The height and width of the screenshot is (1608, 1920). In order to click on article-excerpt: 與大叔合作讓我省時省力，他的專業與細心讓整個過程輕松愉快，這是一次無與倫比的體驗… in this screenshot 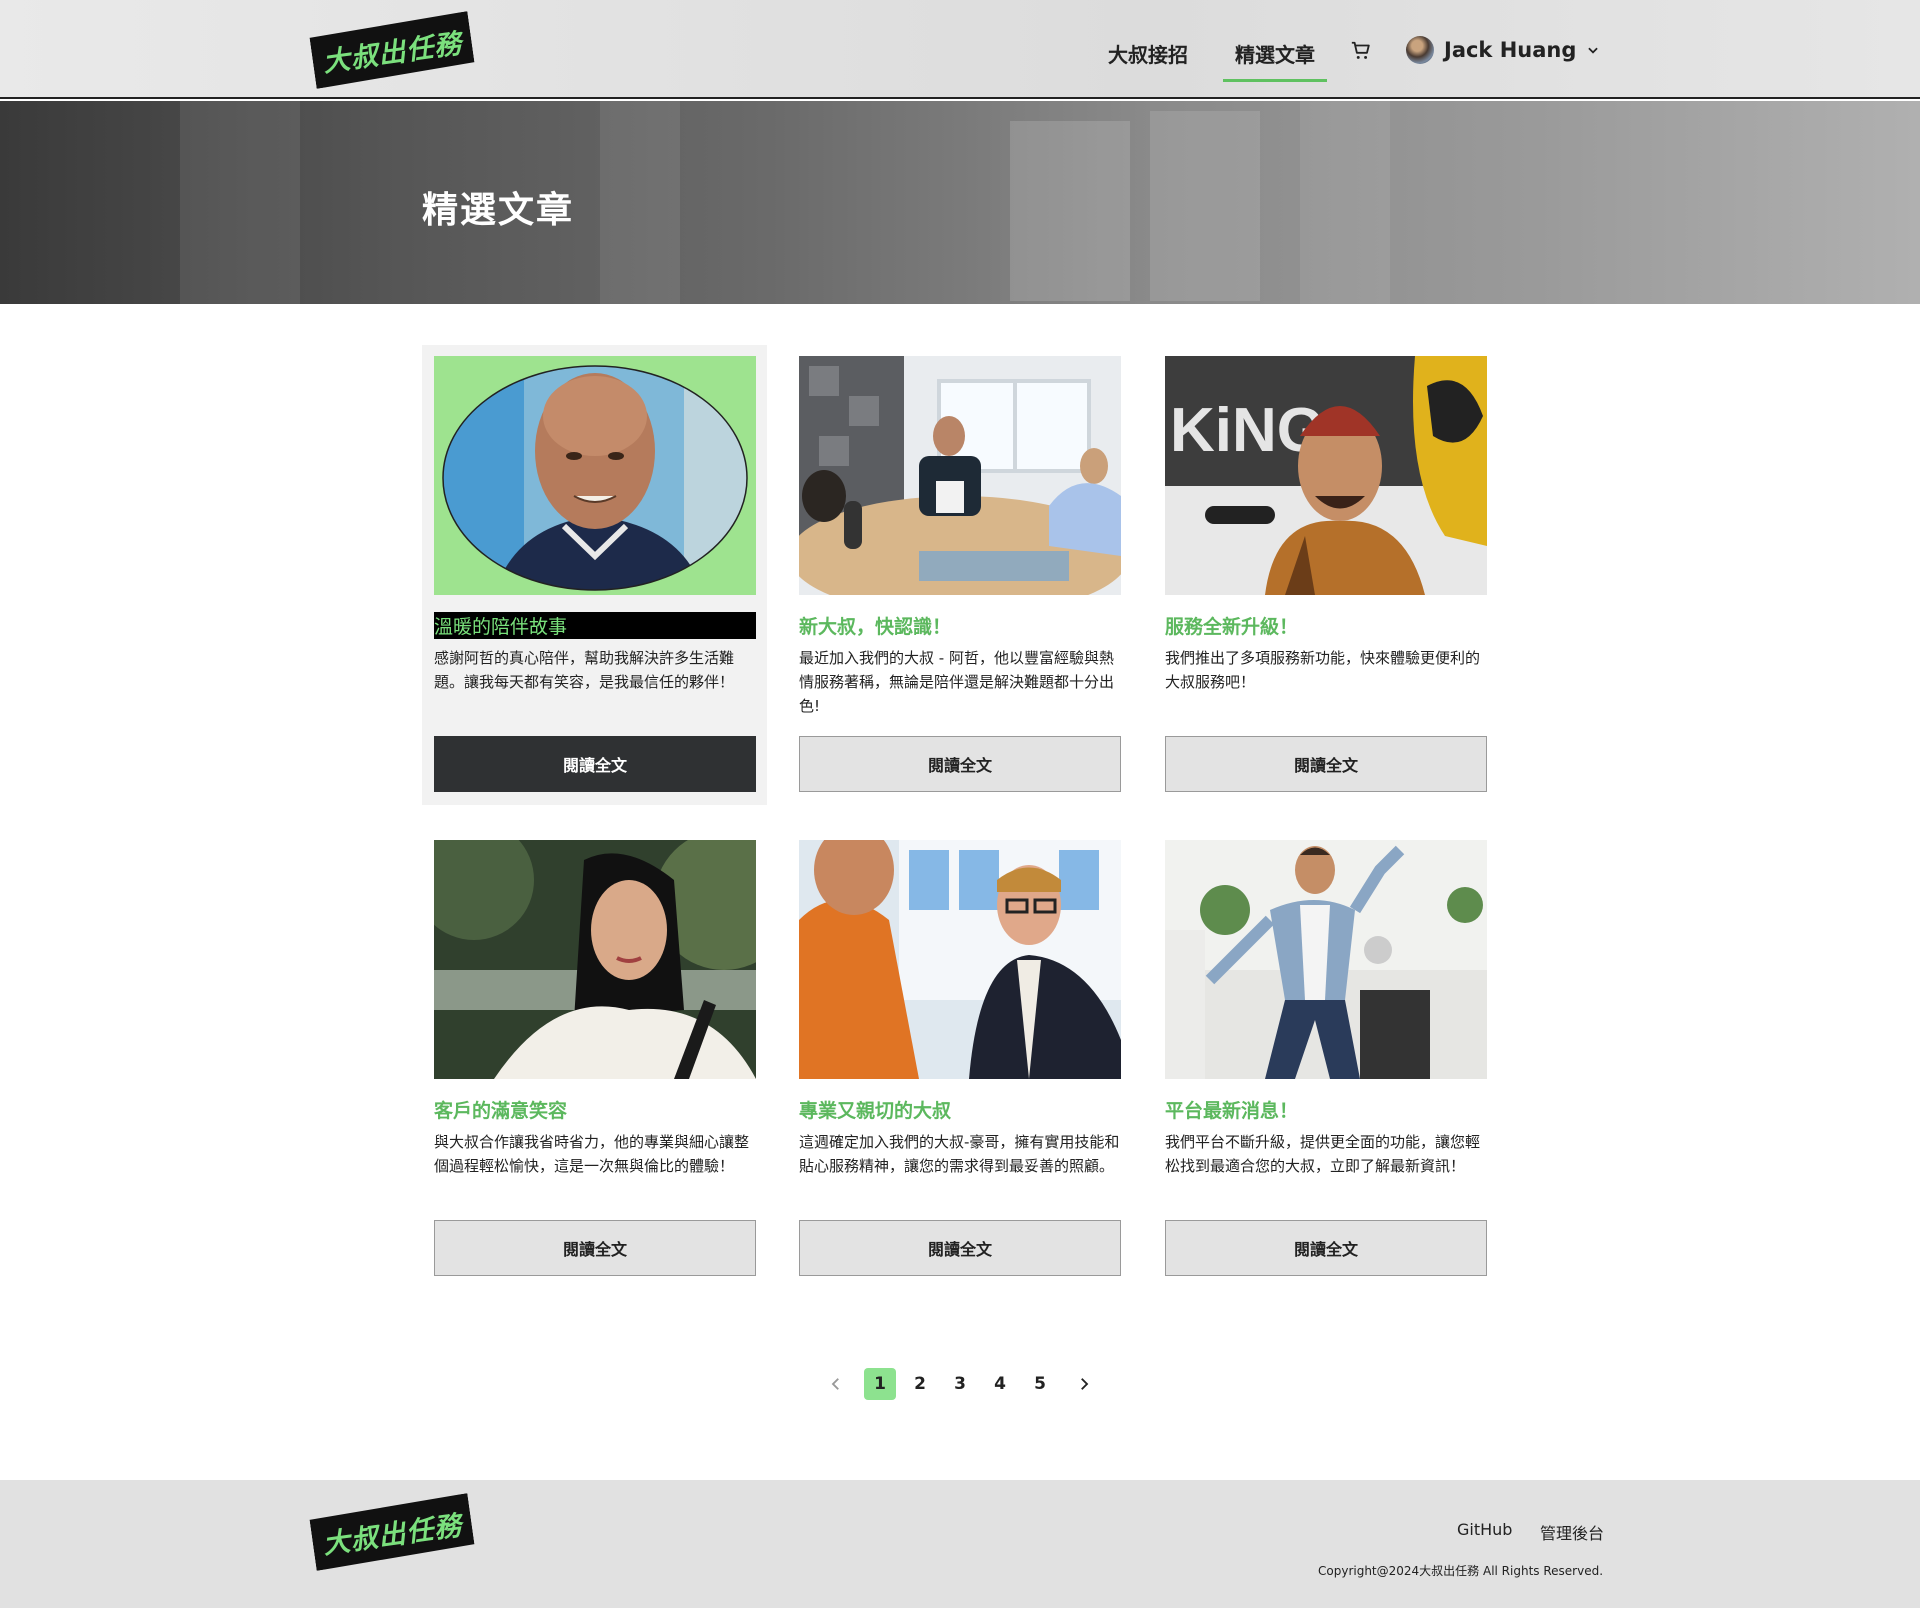, I will do `click(592, 1154)`.